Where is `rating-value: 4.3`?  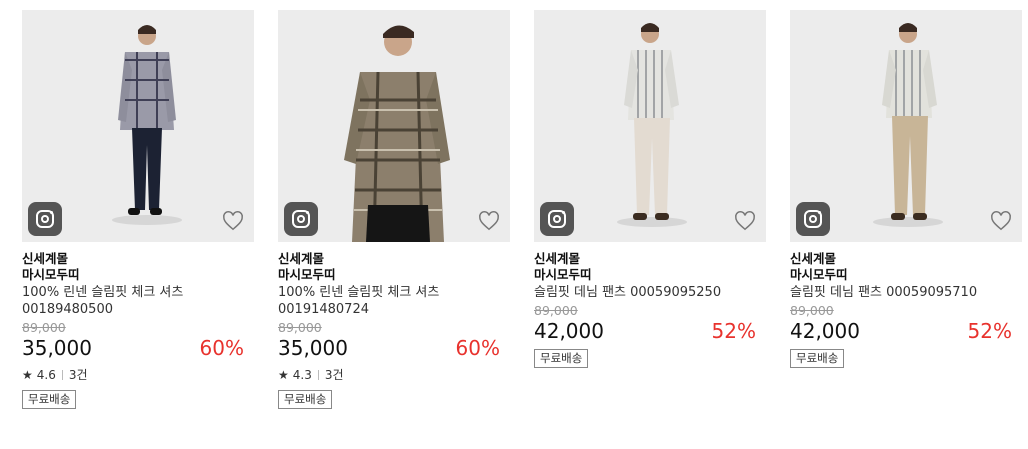
rating-value: 4.3 is located at coordinates (302, 375).